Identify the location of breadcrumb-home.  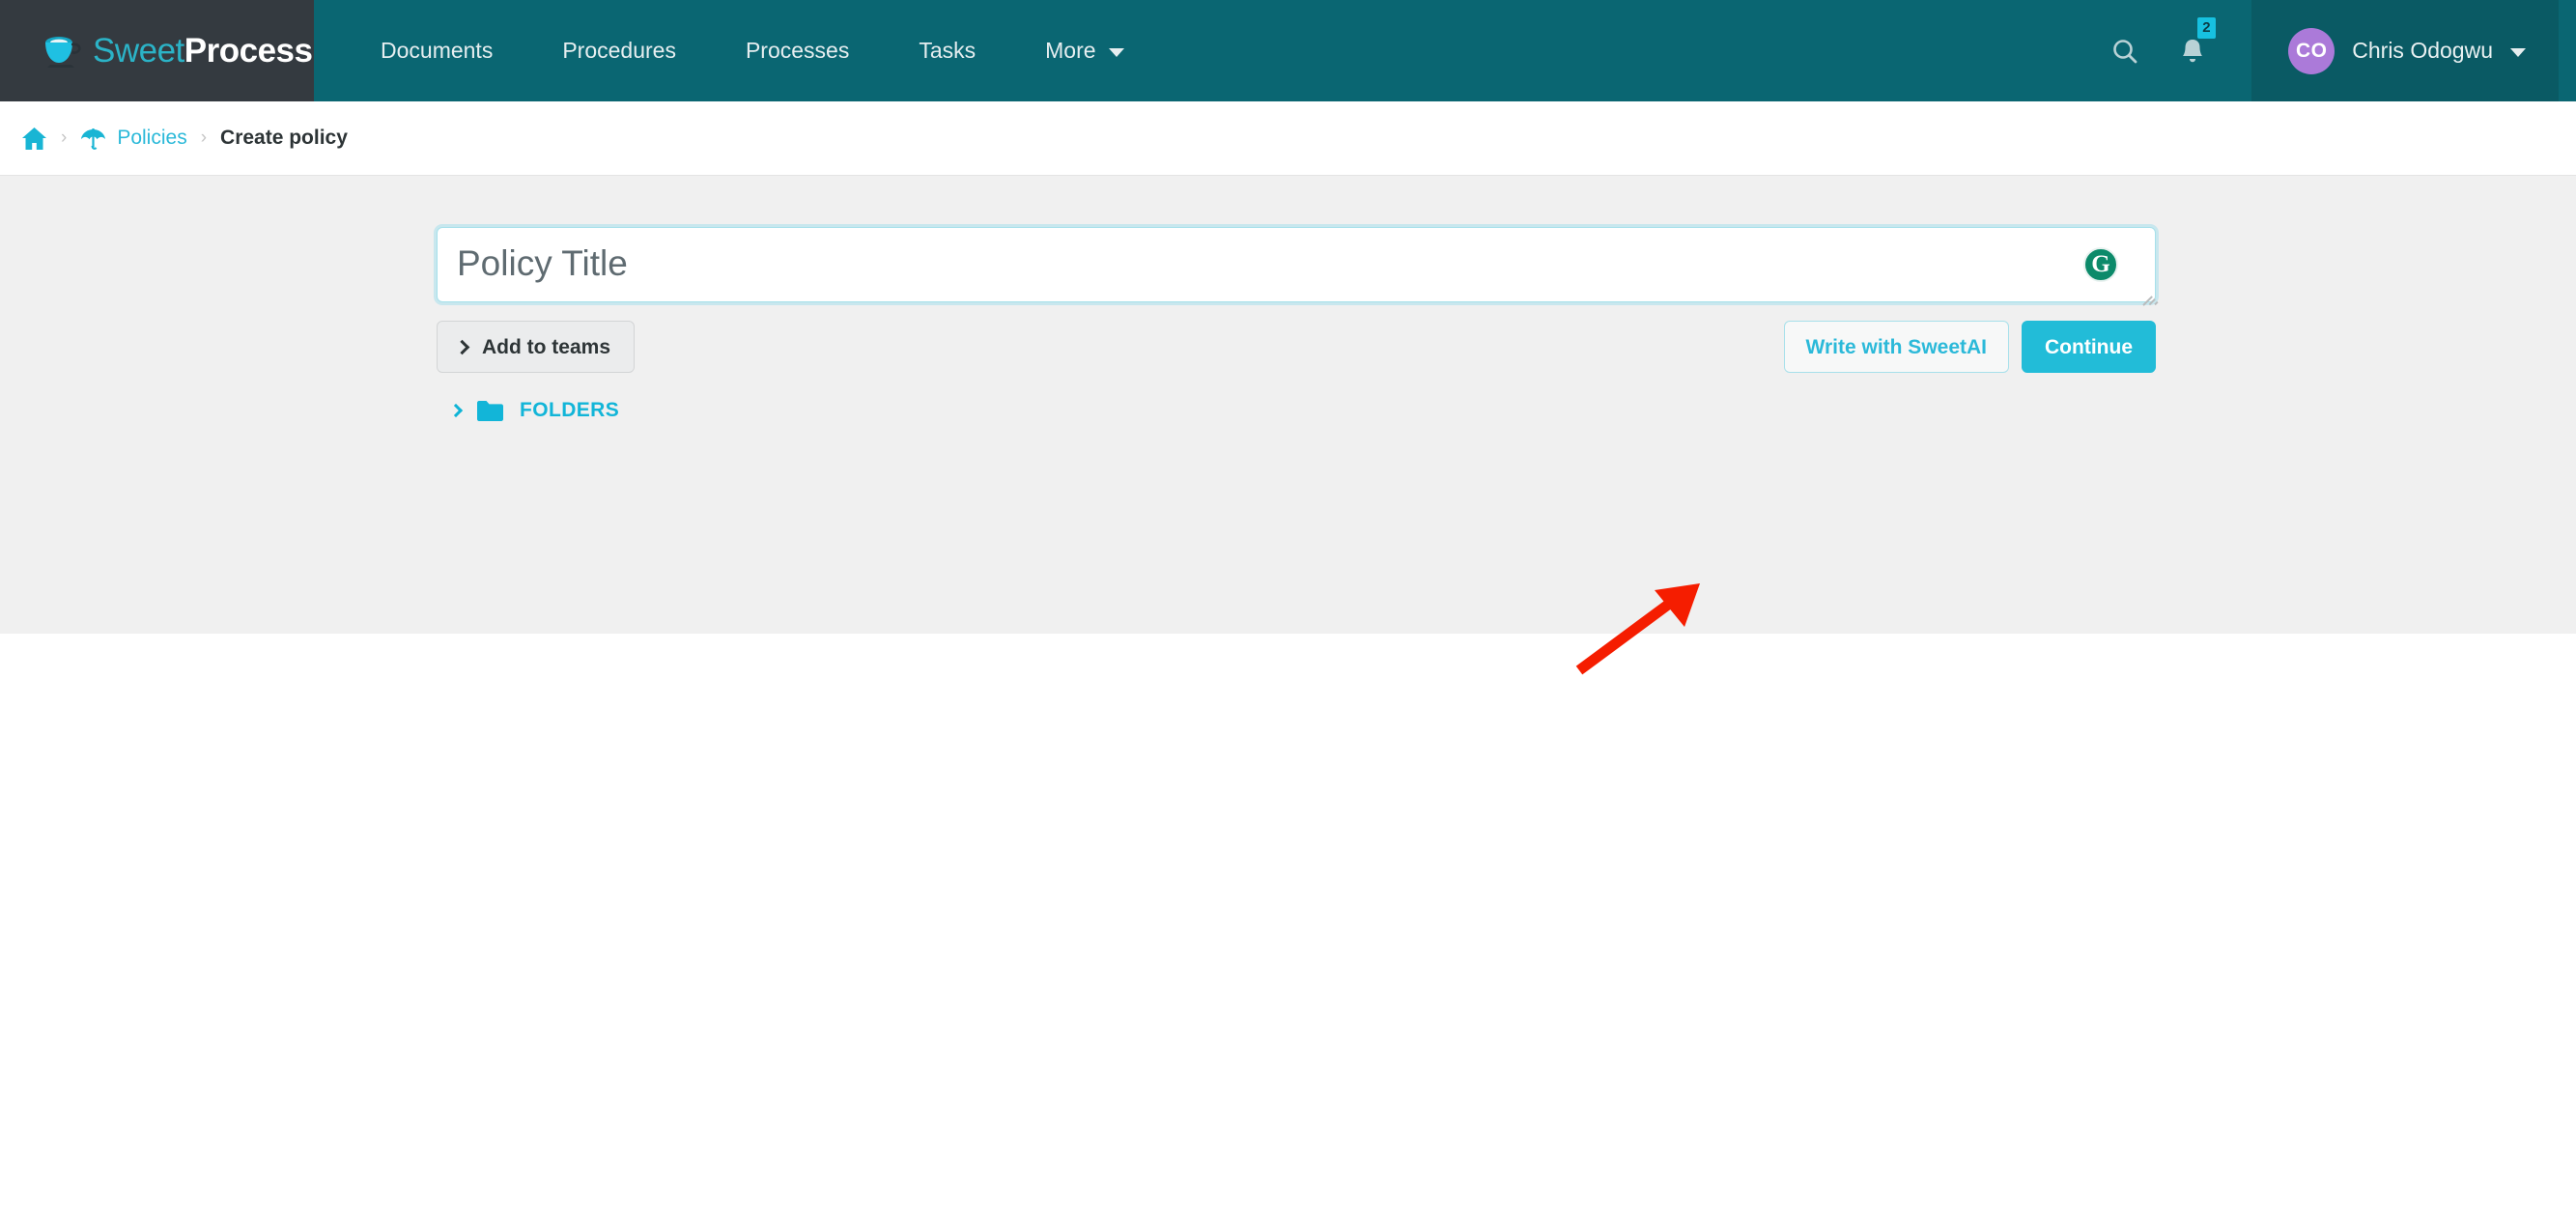
(34, 139).